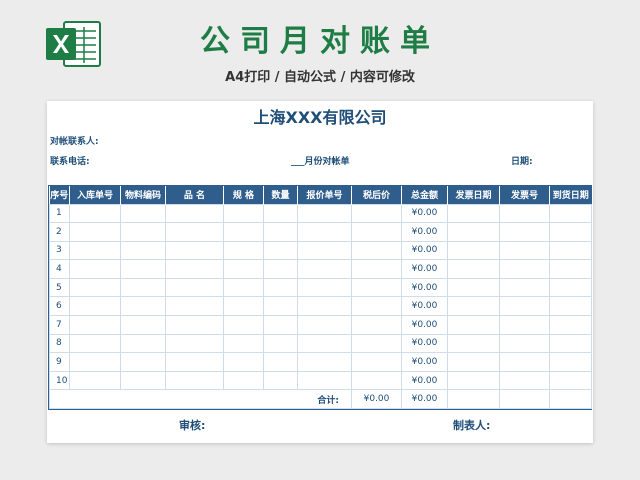 This screenshot has height=480, width=640. Describe the element at coordinates (59, 250) in the screenshot. I see `row-index-cell: 3` at that location.